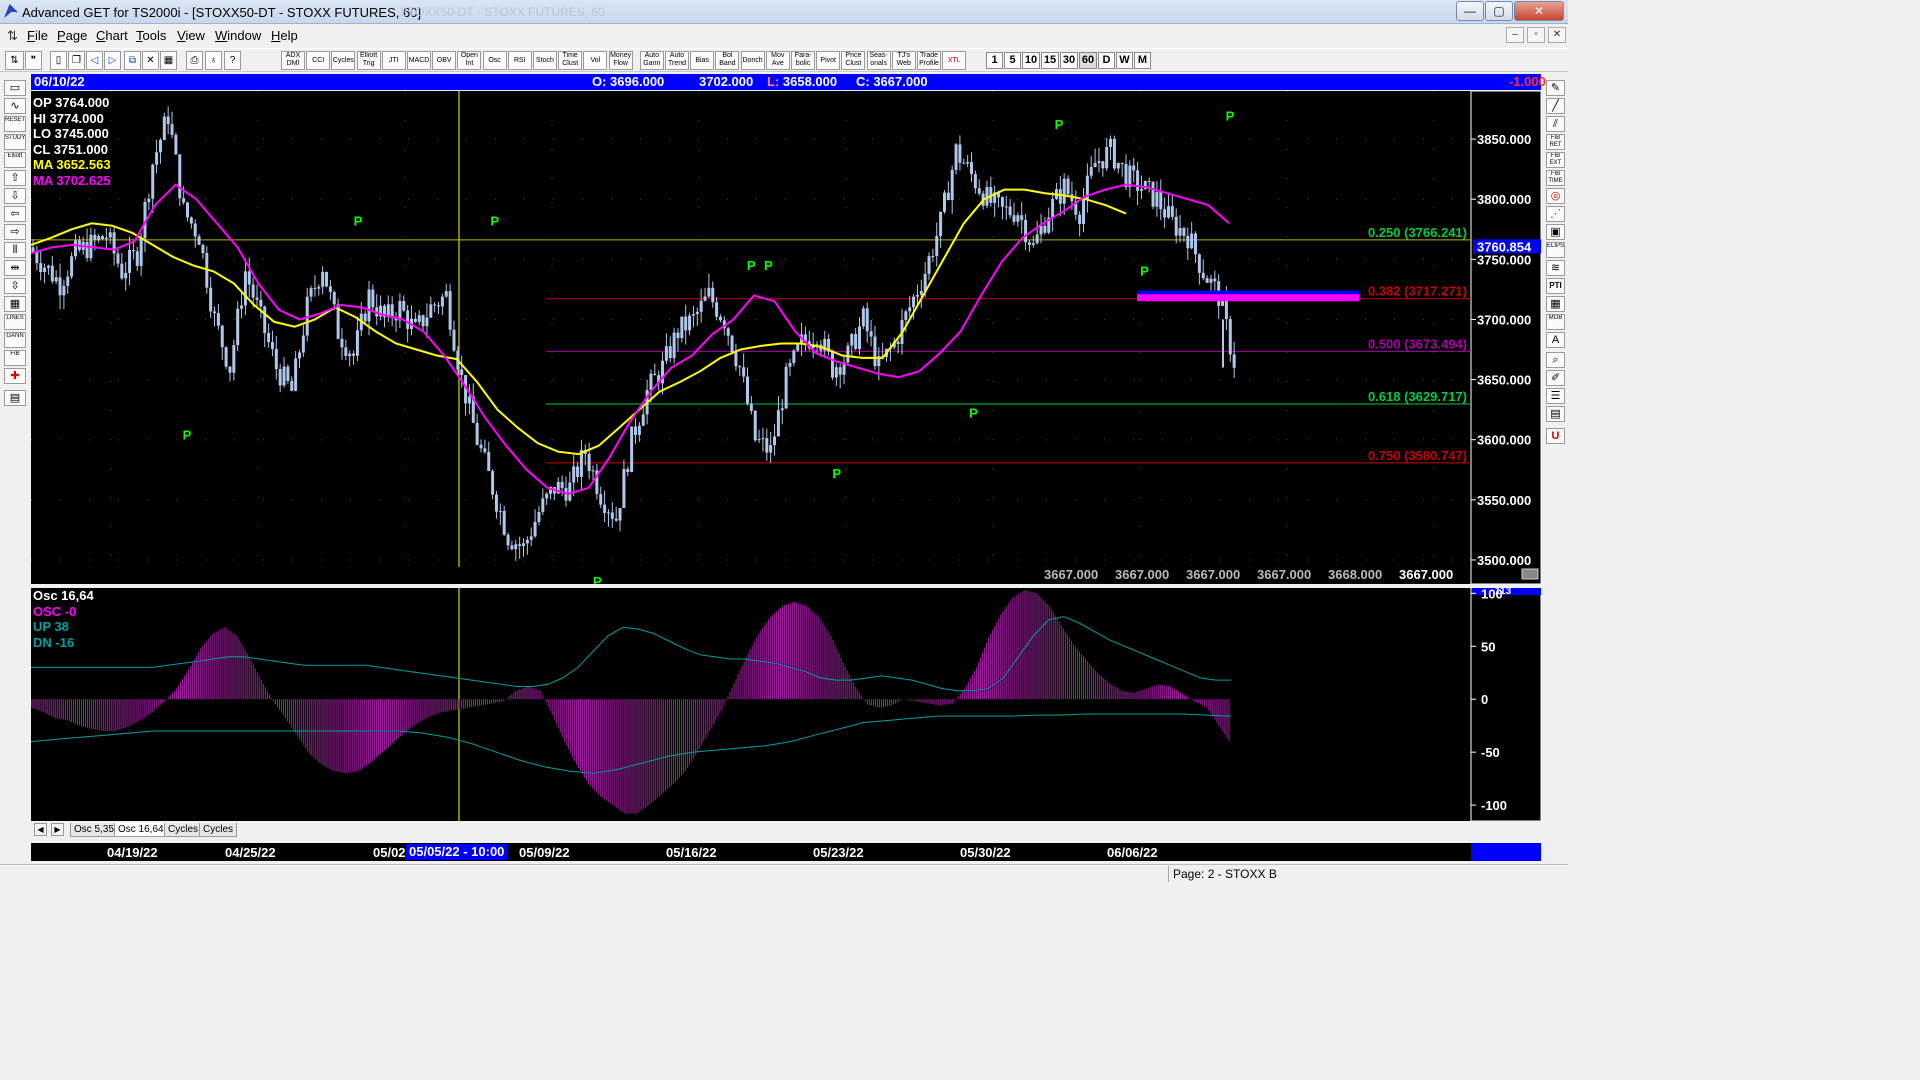  Describe the element at coordinates (419, 60) in the screenshot. I see `indicator-button-macd: MACD` at that location.